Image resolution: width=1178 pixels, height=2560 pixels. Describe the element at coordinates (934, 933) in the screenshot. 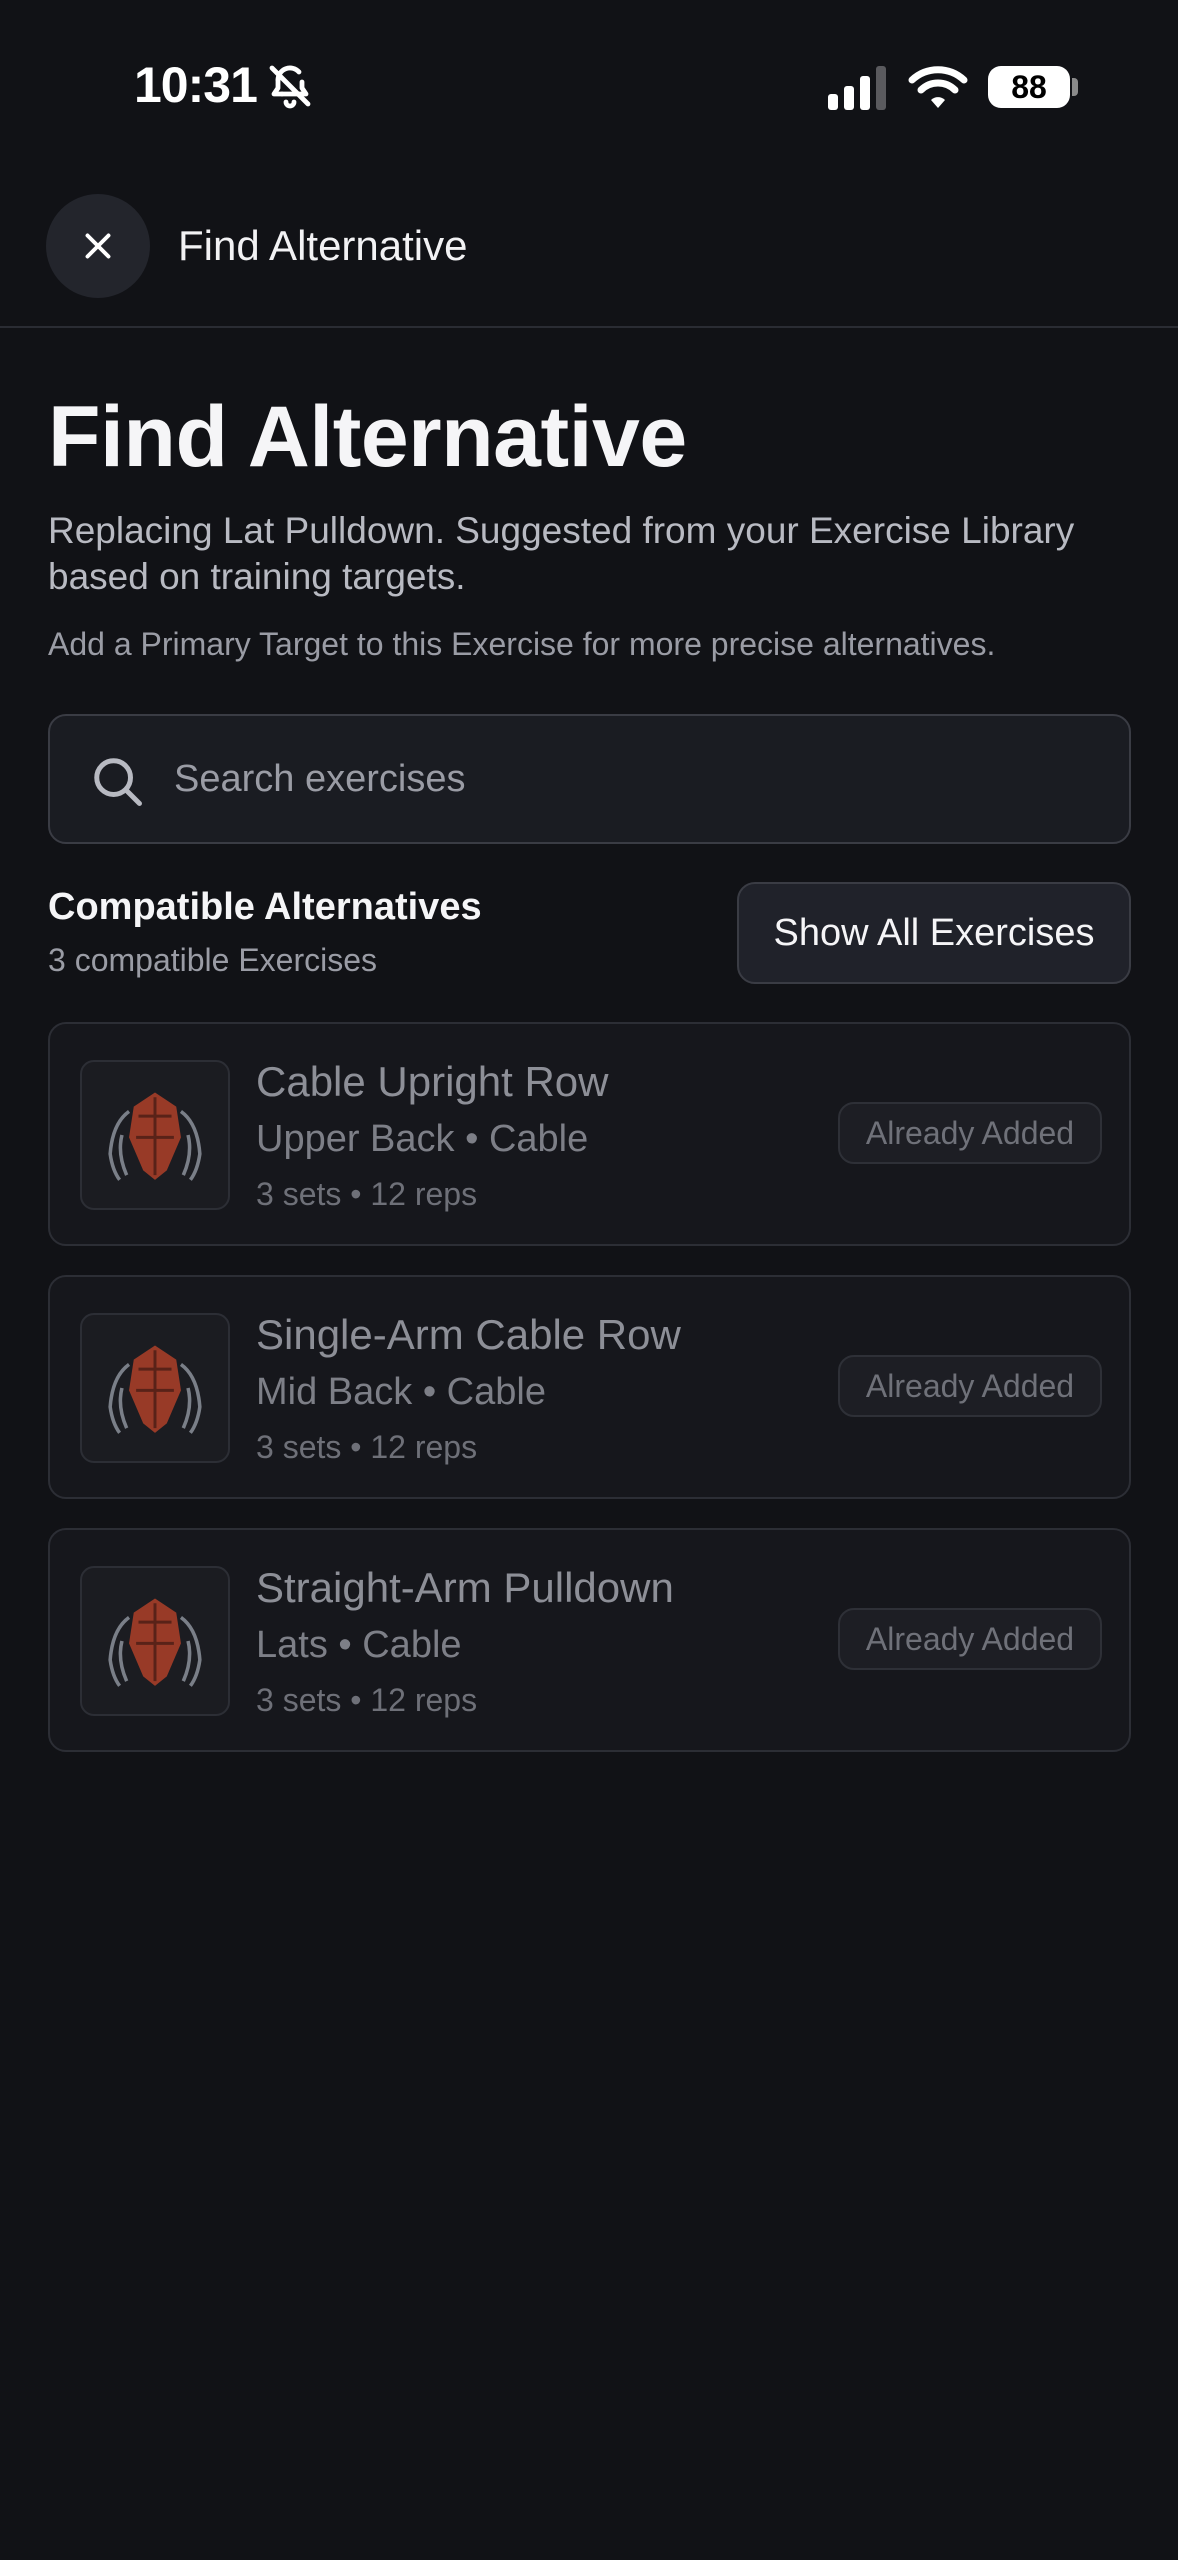

I see `show-all-exercises-button: Show All Exercises` at that location.